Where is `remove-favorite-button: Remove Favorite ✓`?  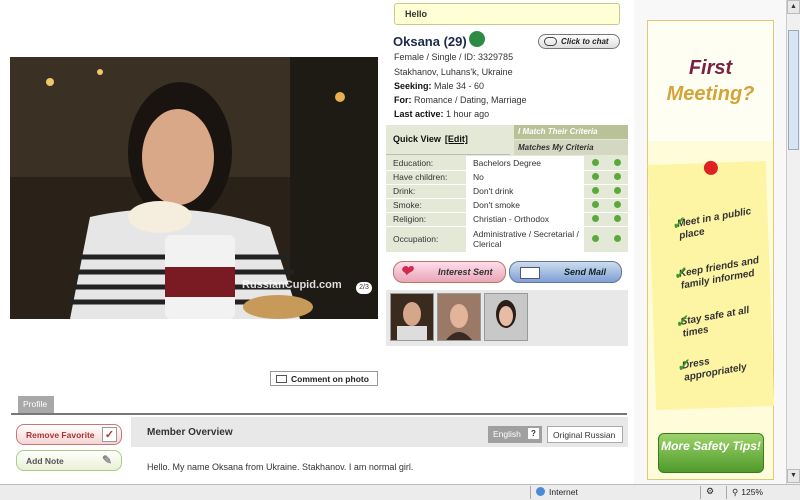 remove-favorite-button: Remove Favorite ✓ is located at coordinates (69, 434).